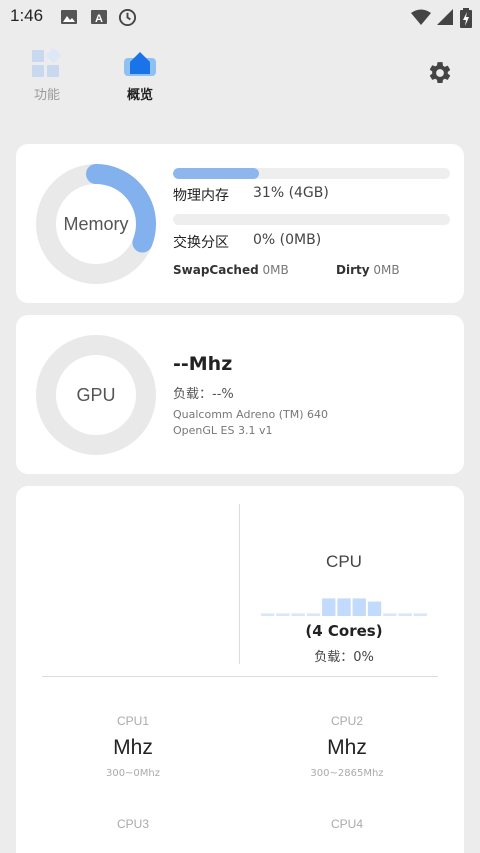 The image size is (480, 853). Describe the element at coordinates (344, 561) in the screenshot. I see `cpu-title: CPU` at that location.